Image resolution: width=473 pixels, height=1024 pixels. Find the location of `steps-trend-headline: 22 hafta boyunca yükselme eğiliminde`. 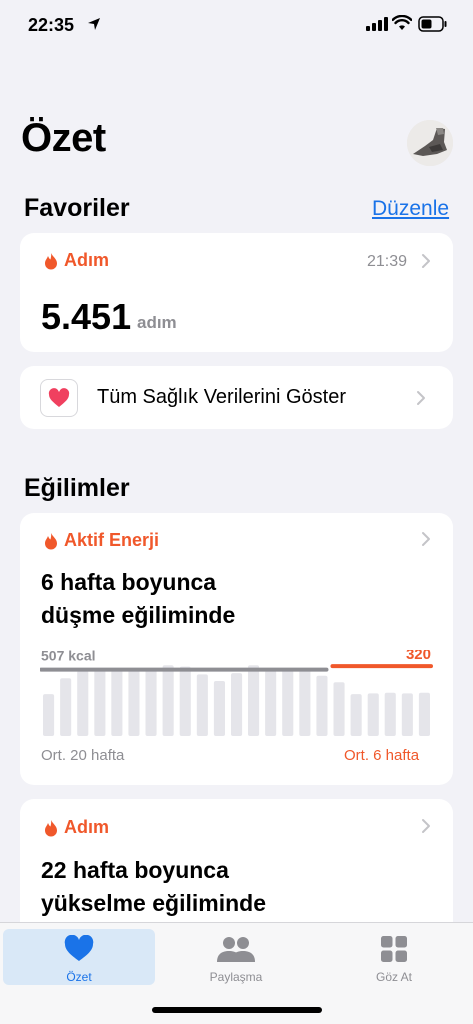

steps-trend-headline: 22 hafta boyunca yükselme eğiliminde is located at coordinates (153, 887).